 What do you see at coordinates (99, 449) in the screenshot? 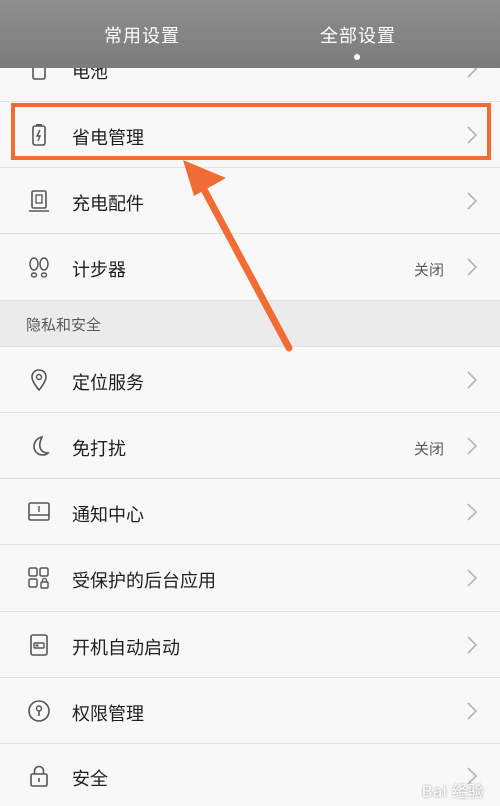
I see `row-label: 免打扰` at bounding box center [99, 449].